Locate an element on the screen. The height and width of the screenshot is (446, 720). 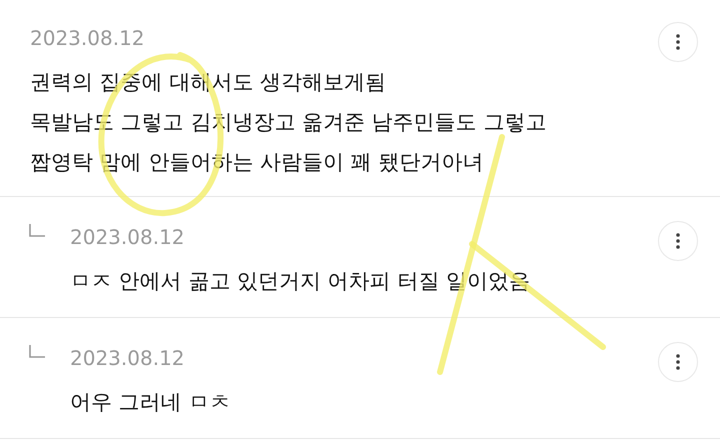
comment-text: ㅁㅈ 안에서 곪고 있던거지 어차피 터질 일이었음 is located at coordinates (301, 281).